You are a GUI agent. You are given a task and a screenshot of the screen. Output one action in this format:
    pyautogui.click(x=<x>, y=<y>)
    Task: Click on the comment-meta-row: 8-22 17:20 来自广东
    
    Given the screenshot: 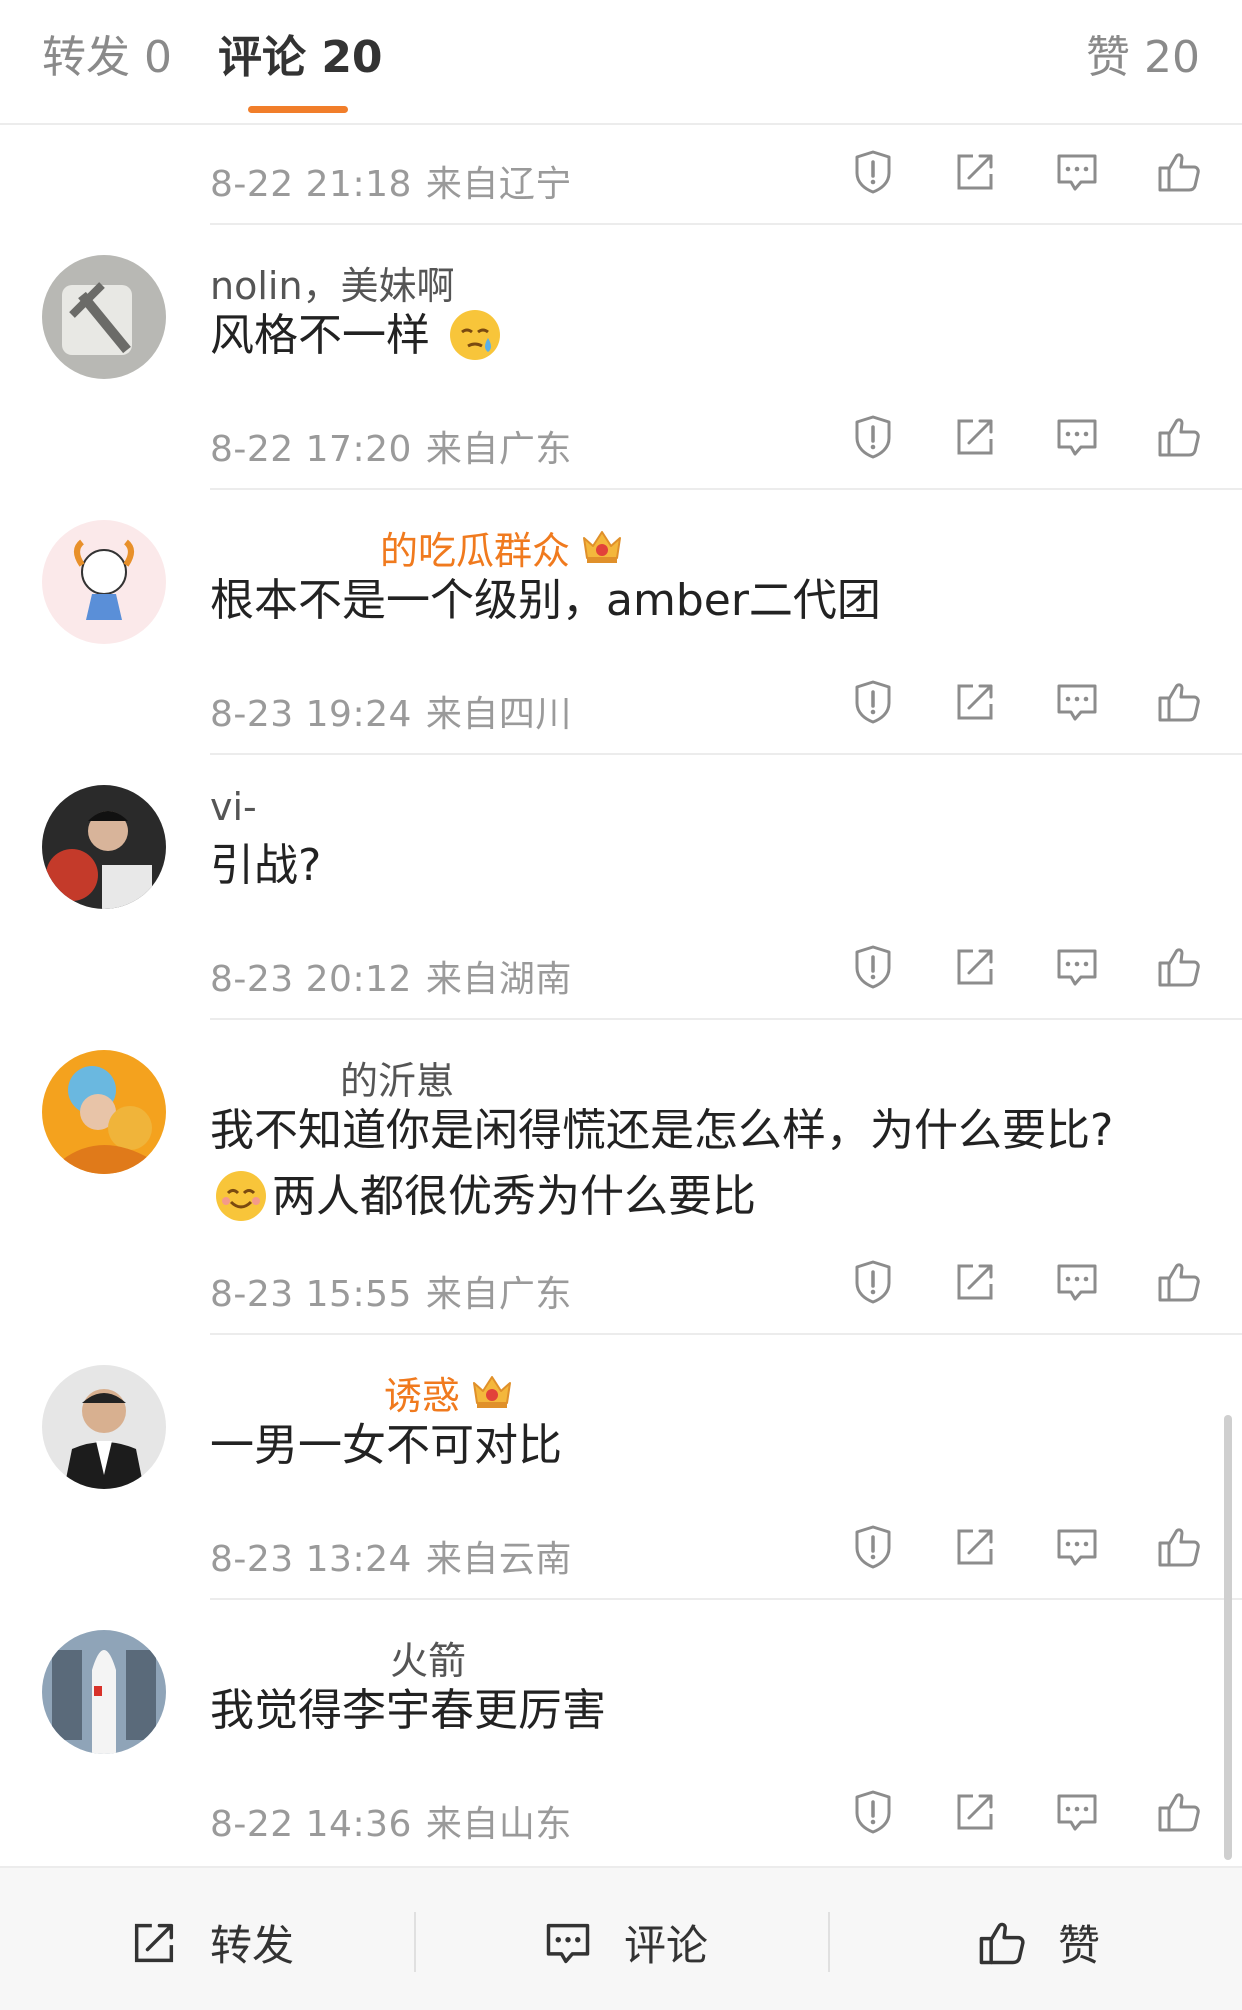 What is the action you would take?
    pyautogui.click(x=621, y=440)
    